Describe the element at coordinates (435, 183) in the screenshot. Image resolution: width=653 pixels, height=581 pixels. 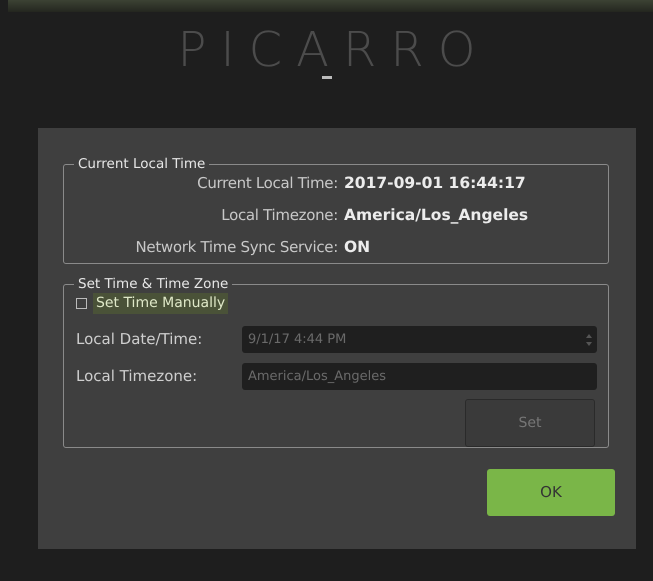
I see `field-value: 2017-09-01 16:44:17` at that location.